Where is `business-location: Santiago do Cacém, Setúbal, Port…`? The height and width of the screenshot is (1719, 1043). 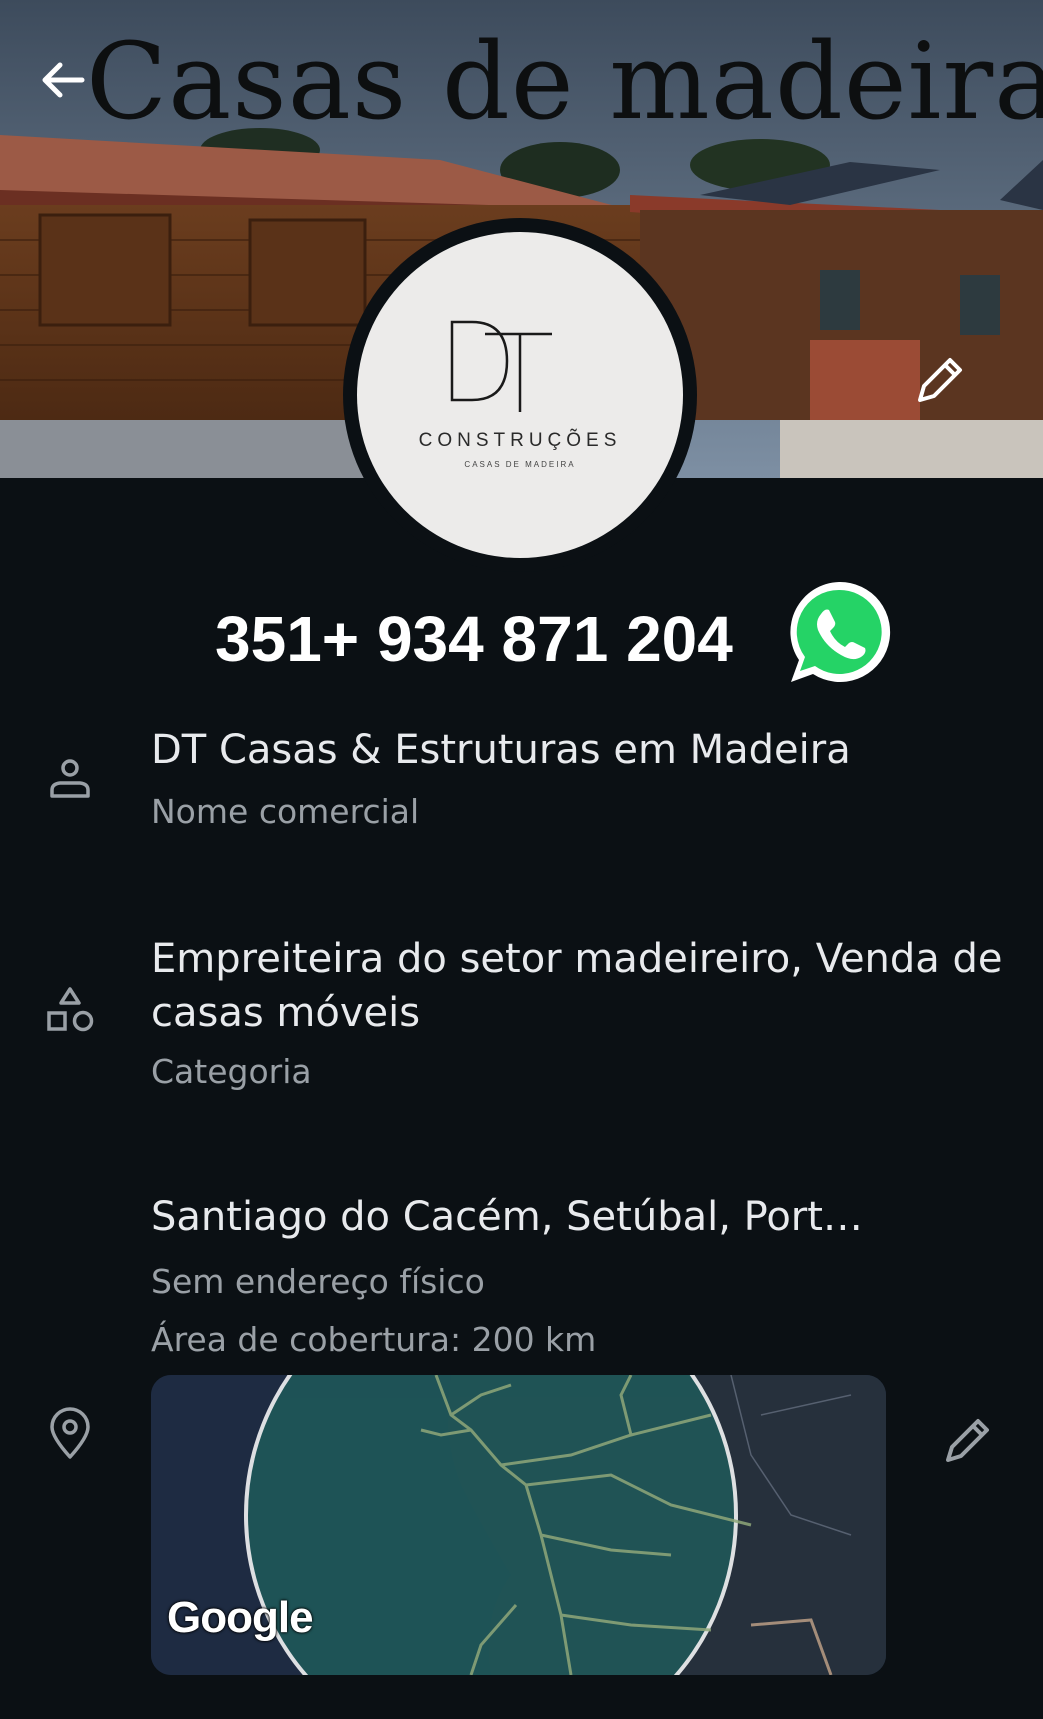
business-location: Santiago do Cacém, Setúbal, Port… is located at coordinates (507, 1217).